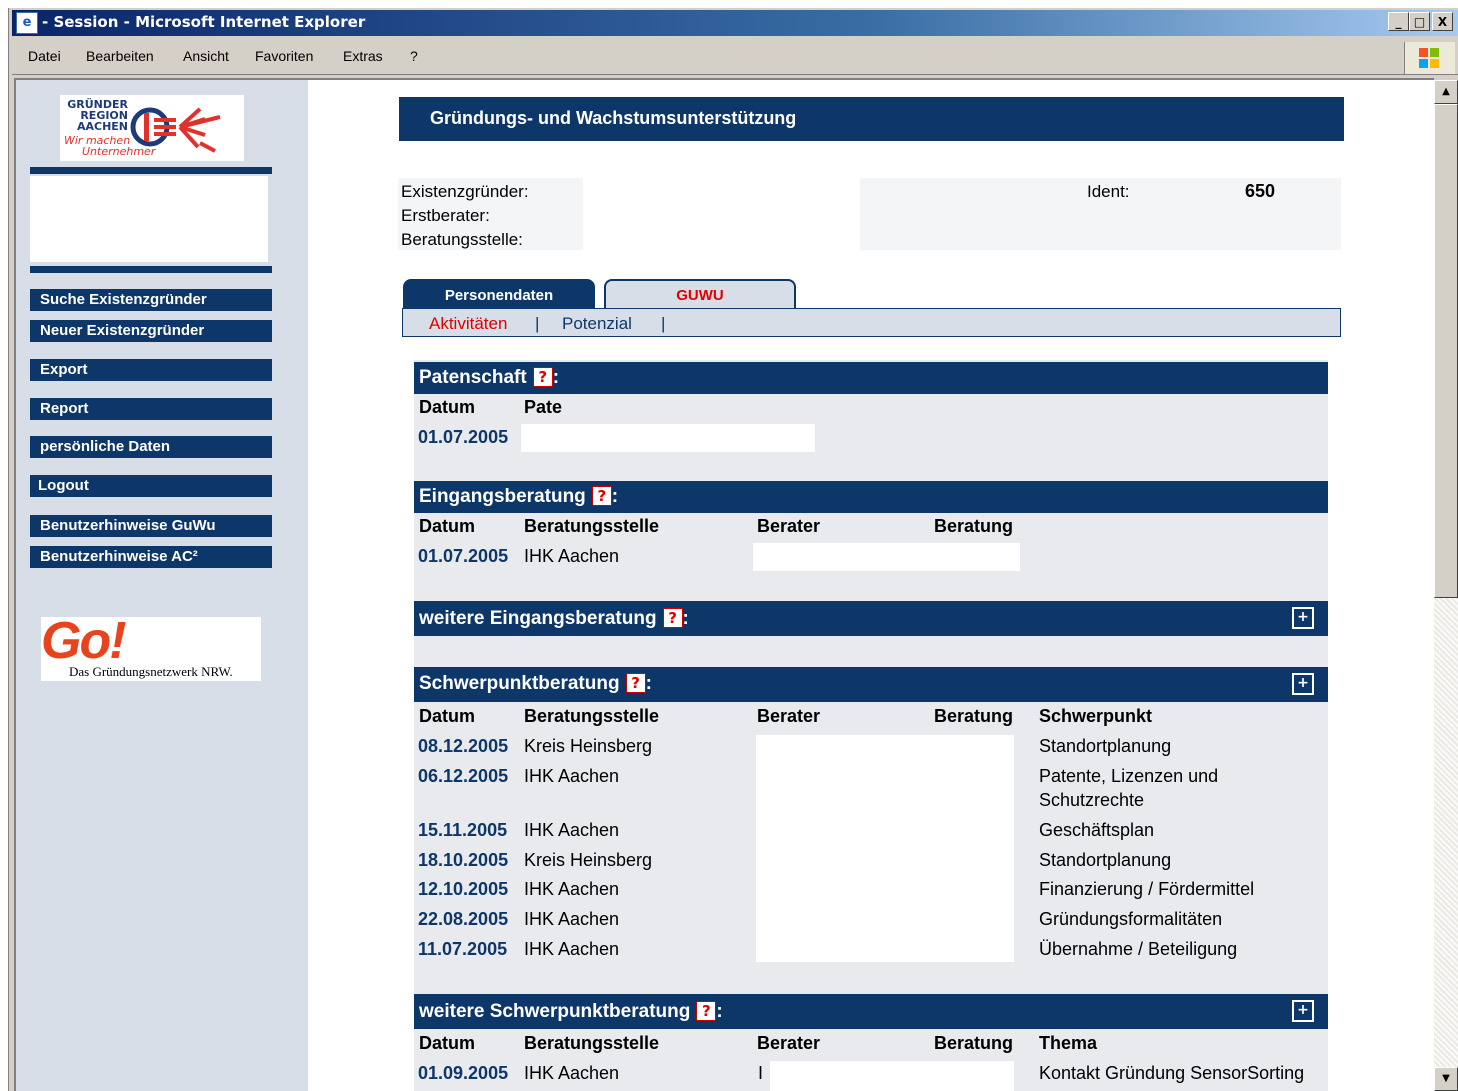 The height and width of the screenshot is (1091, 1458). I want to click on date-link: 01.09.2005, so click(463, 1073).